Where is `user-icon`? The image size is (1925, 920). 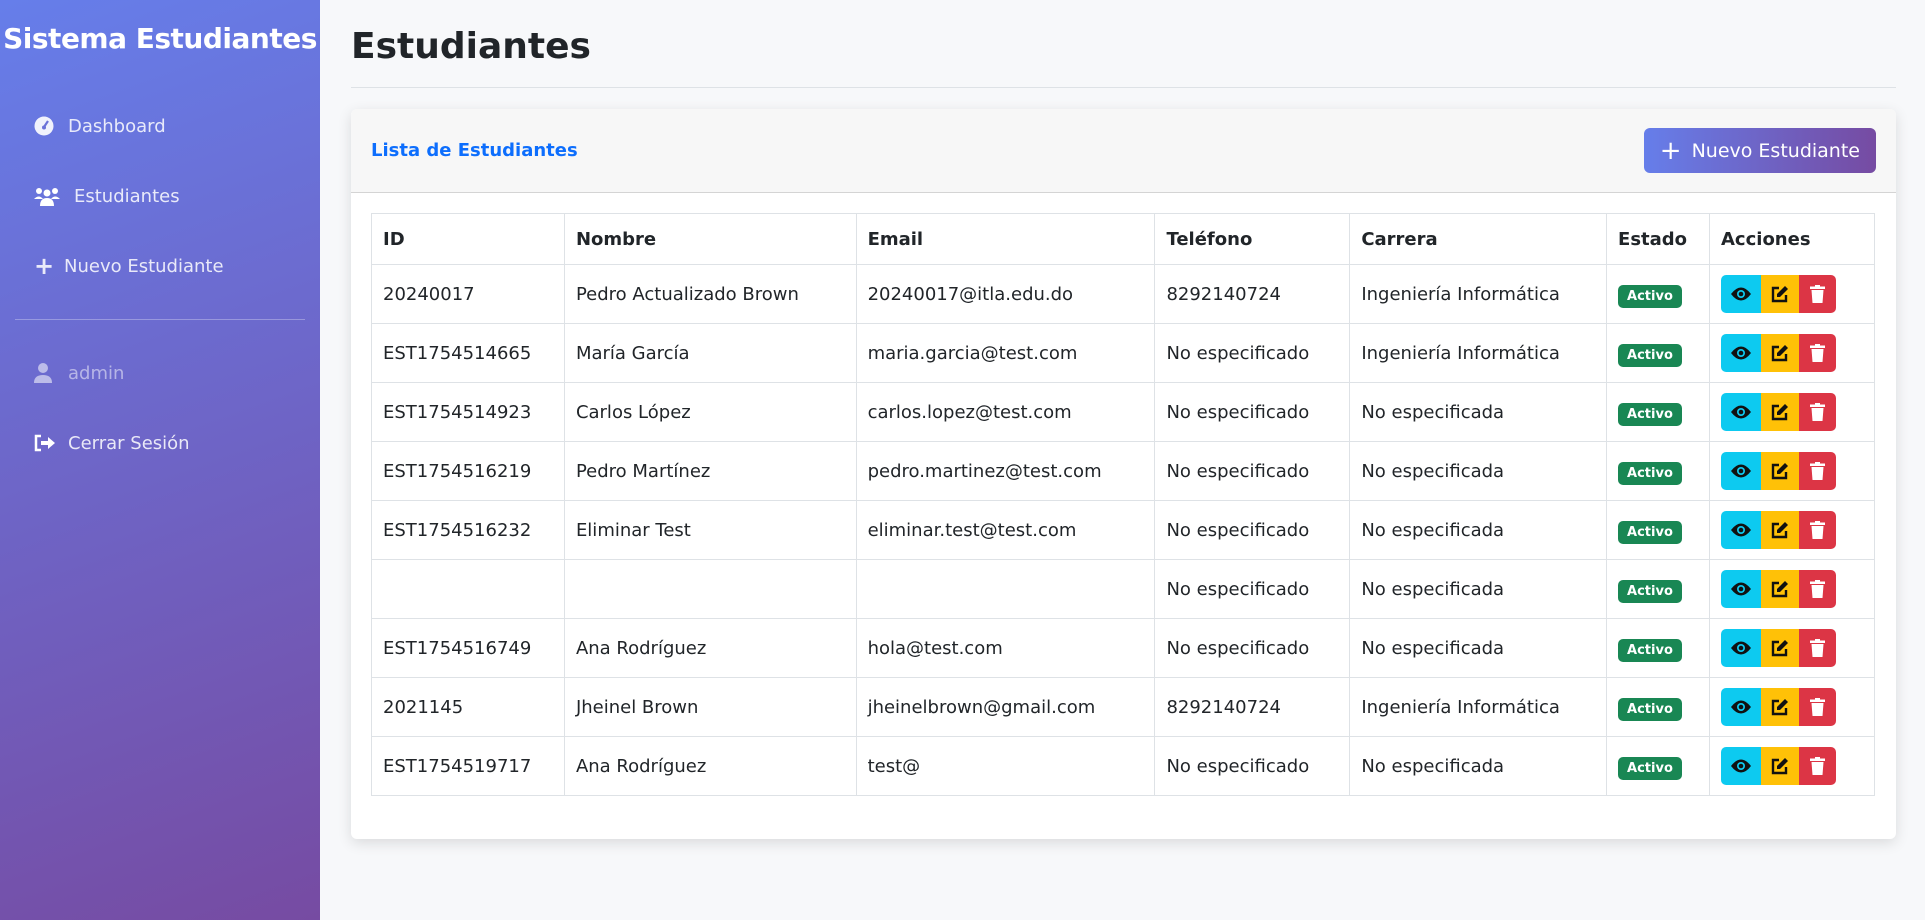 user-icon is located at coordinates (51, 373).